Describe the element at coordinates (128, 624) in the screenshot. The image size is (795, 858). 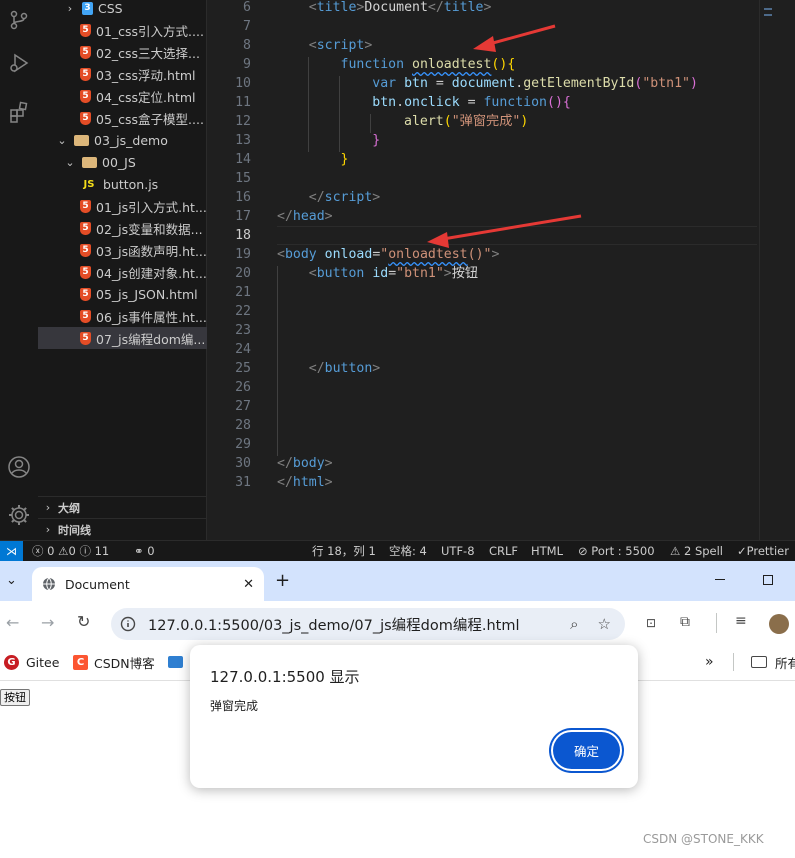
I see `site-info-icon` at that location.